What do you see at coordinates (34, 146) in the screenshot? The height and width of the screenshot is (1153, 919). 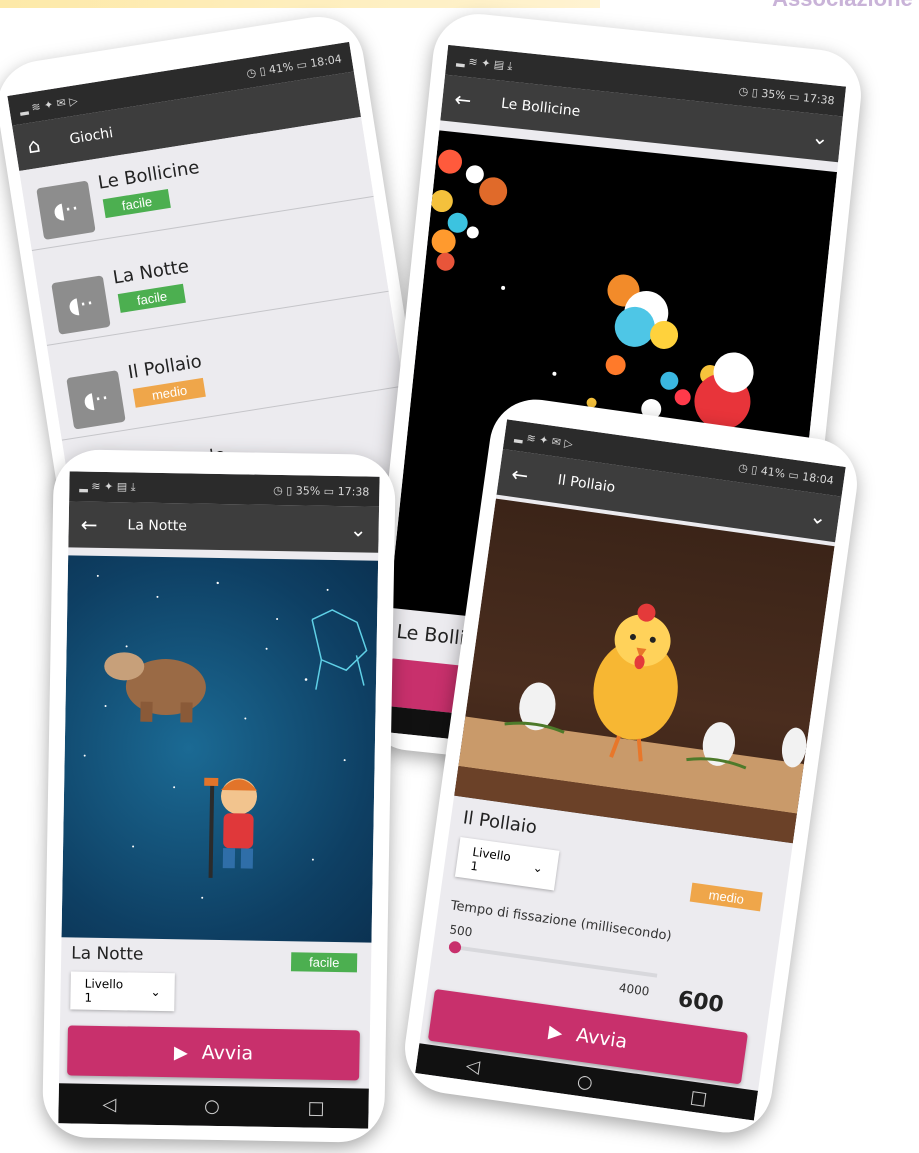 I see `home-icon: ⌂` at bounding box center [34, 146].